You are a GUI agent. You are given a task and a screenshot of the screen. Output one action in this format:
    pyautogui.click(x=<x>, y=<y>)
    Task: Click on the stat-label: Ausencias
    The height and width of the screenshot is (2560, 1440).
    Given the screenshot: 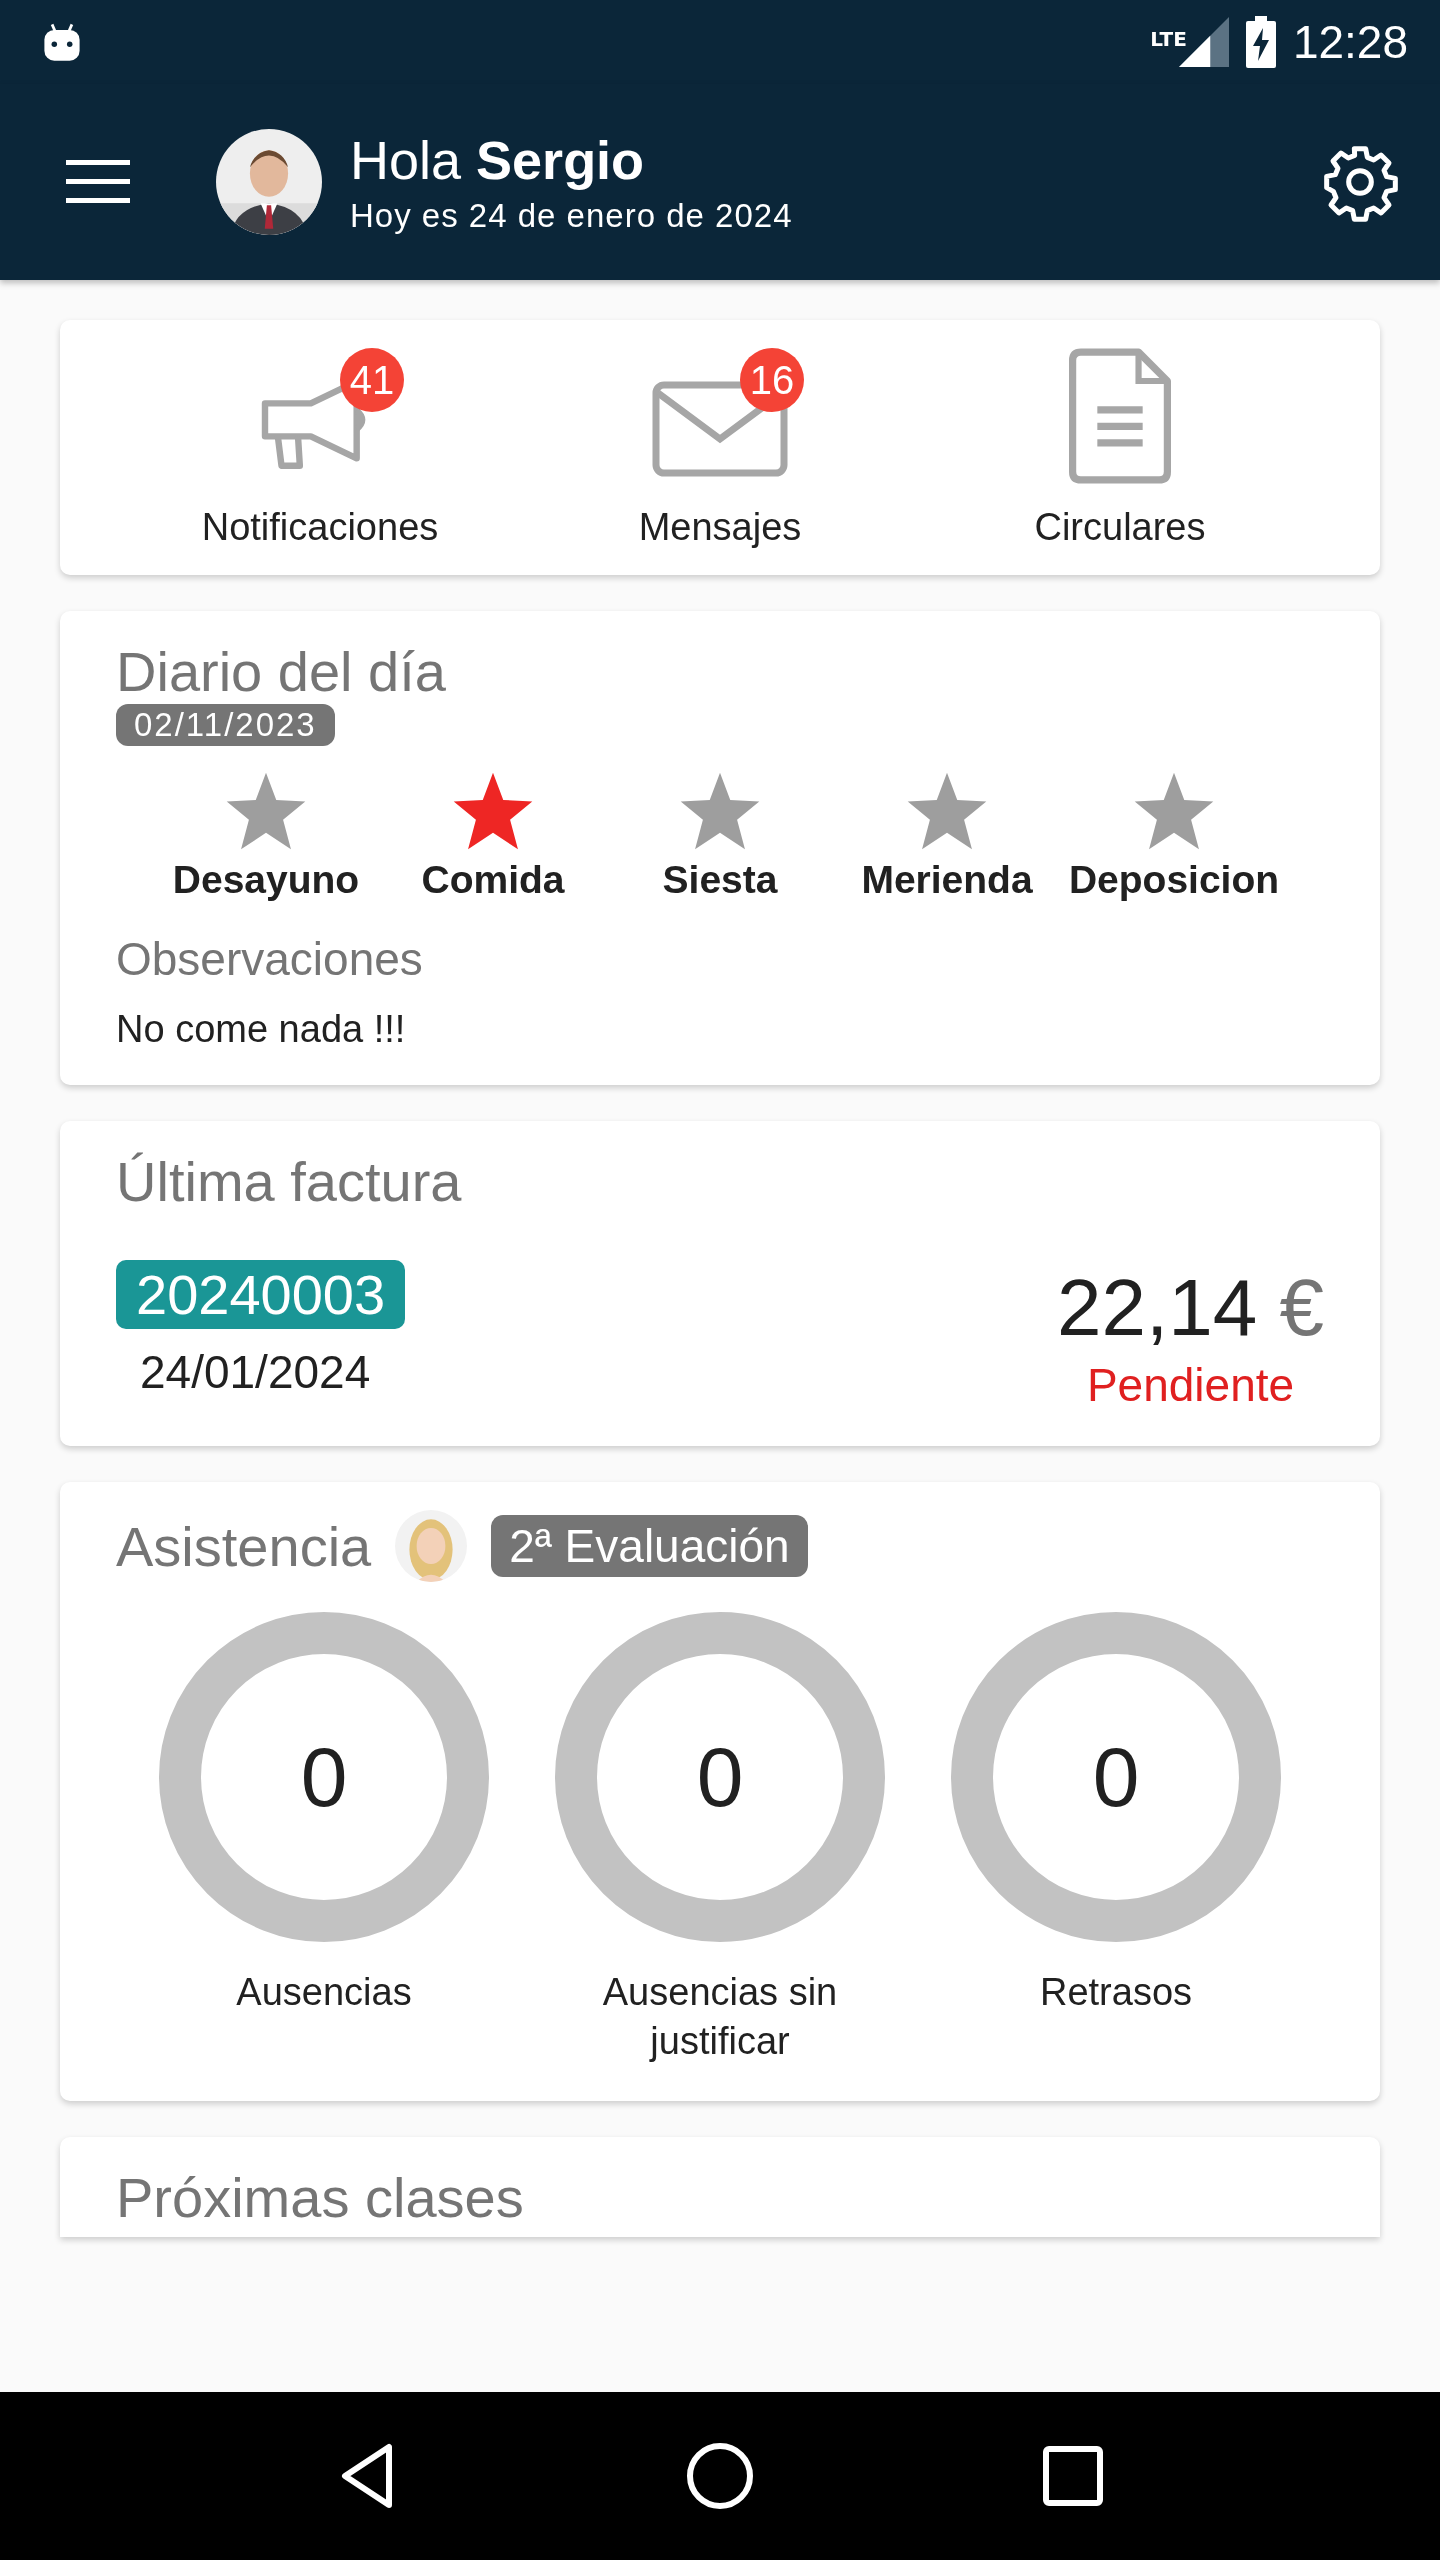 What is the action you would take?
    pyautogui.click(x=324, y=1992)
    